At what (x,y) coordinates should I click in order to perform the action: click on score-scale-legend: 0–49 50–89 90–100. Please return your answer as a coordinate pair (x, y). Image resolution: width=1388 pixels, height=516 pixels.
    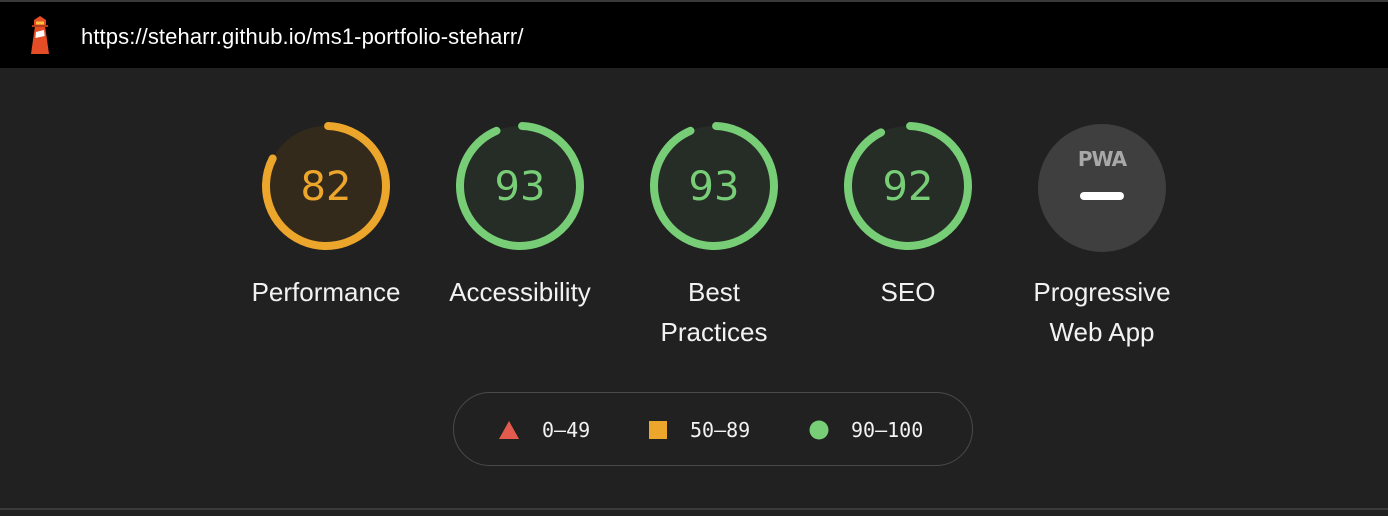
    Looking at the image, I should click on (713, 429).